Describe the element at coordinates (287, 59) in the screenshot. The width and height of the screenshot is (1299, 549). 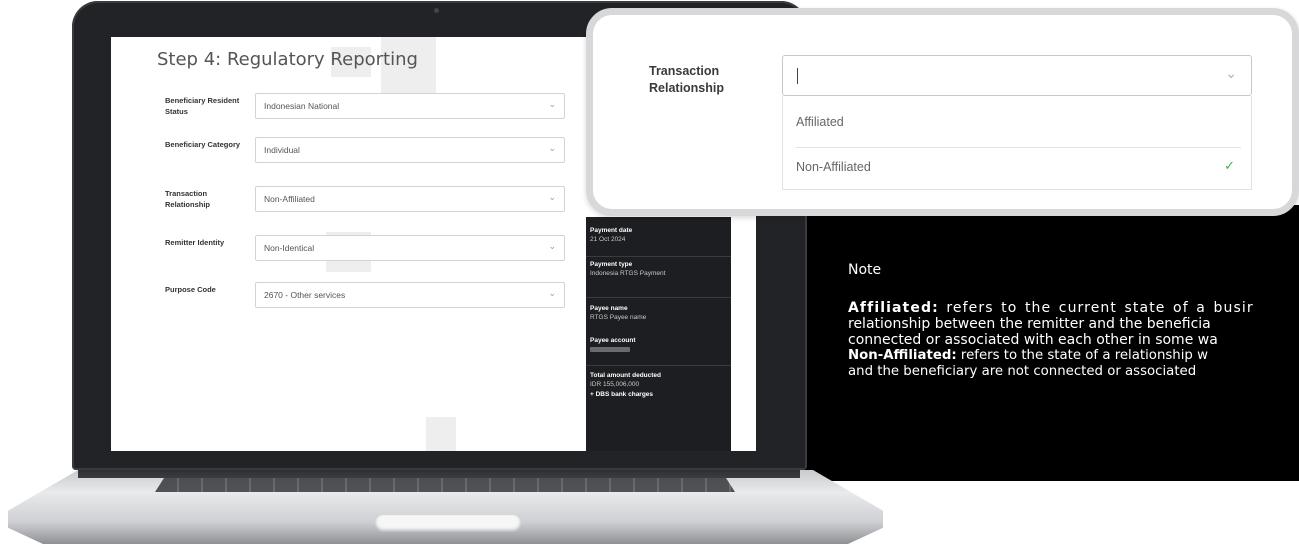
I see `step-title: Step 4: Regulatory Reporting` at that location.